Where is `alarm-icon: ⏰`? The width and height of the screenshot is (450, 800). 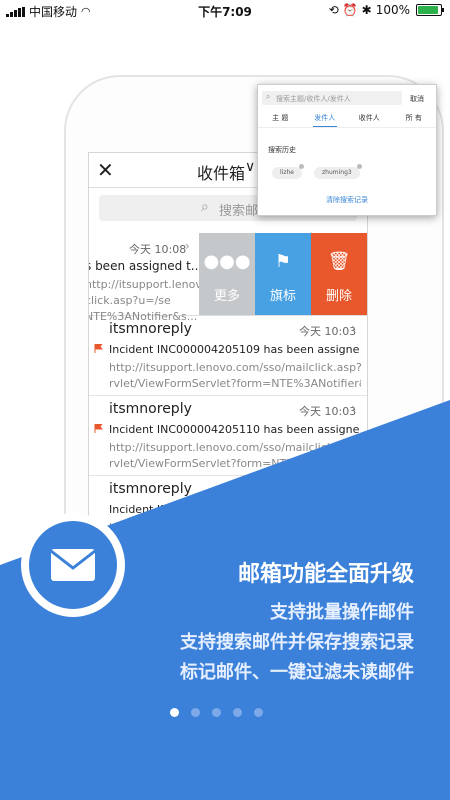
alarm-icon: ⏰ is located at coordinates (350, 10).